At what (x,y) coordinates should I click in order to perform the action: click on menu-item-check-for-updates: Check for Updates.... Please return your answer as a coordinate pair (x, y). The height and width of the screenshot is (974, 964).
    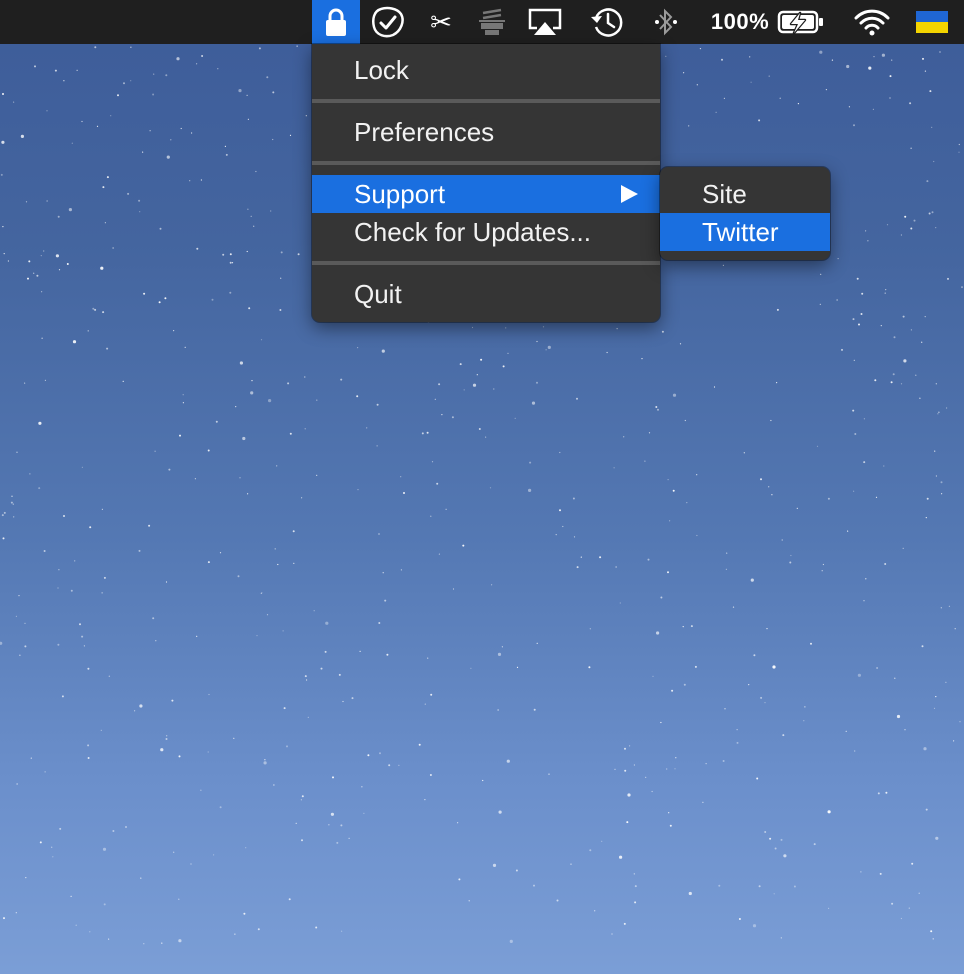
    Looking at the image, I should click on (486, 232).